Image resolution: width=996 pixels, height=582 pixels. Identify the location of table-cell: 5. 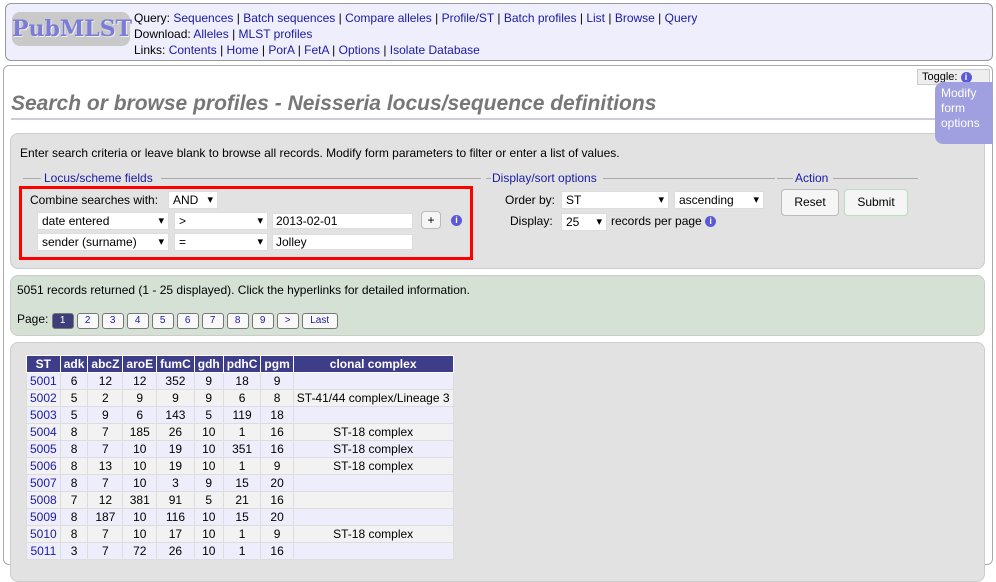
(74, 398).